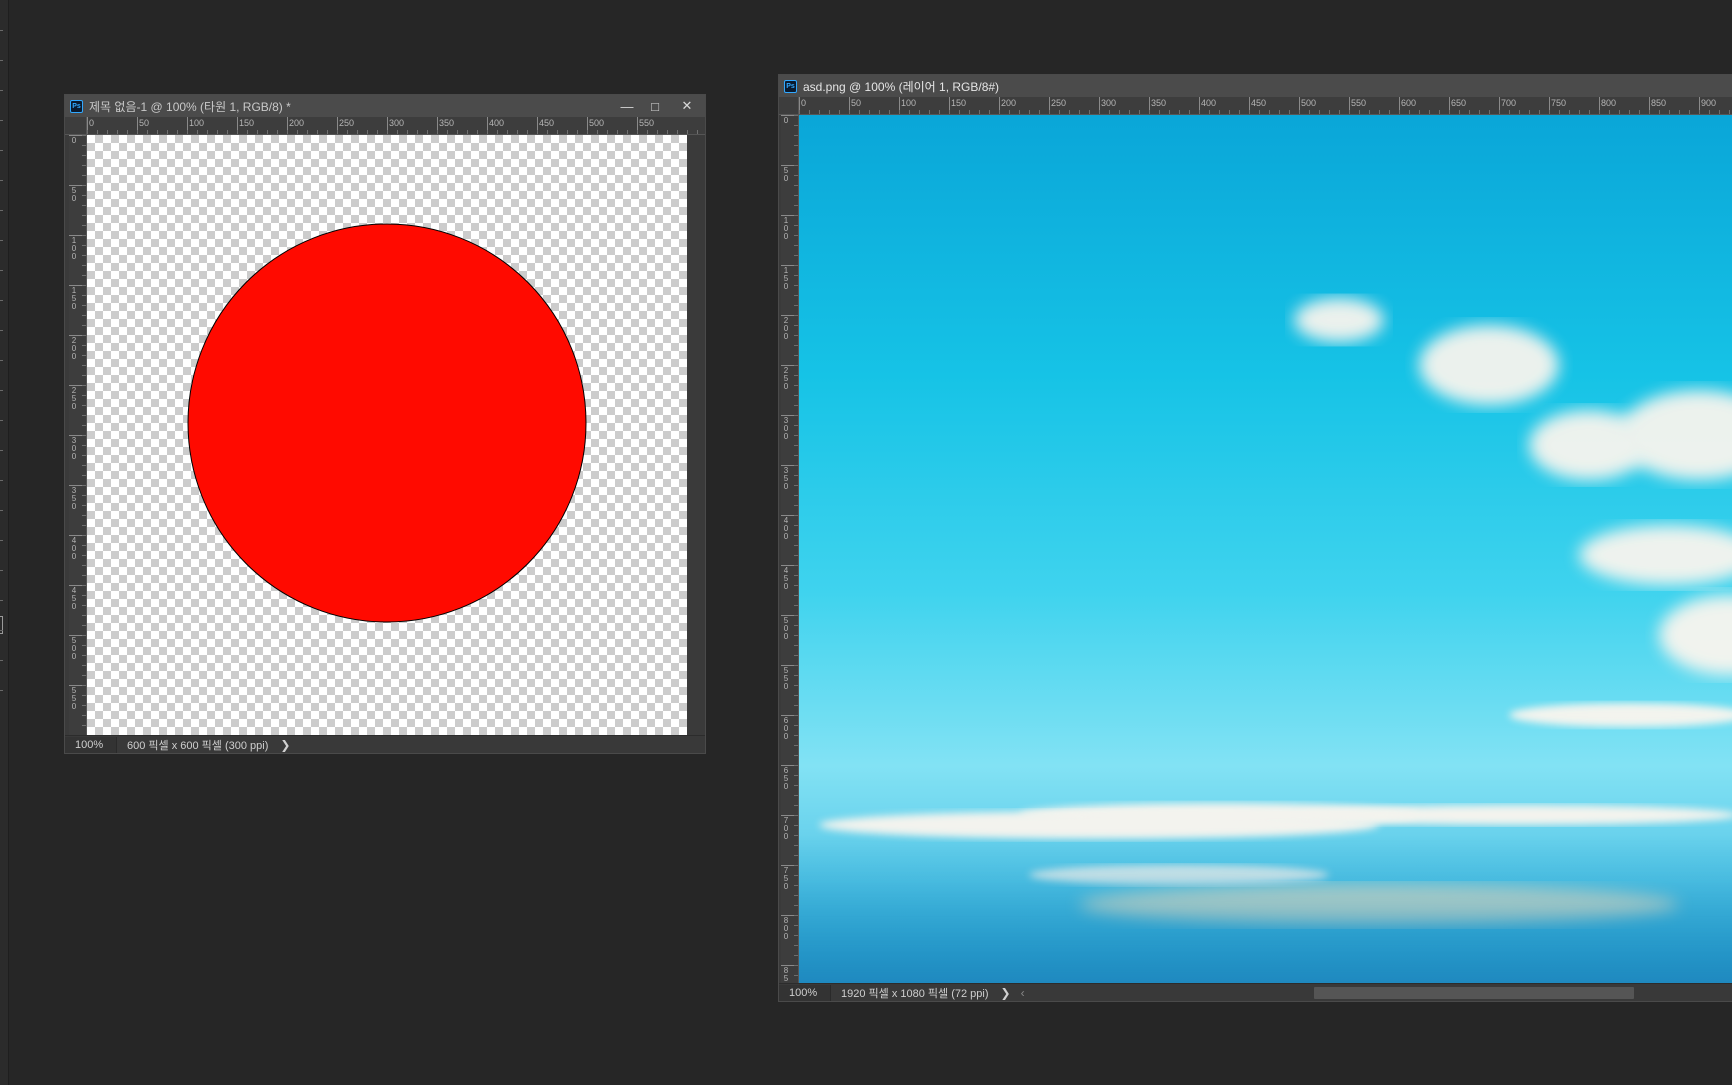  What do you see at coordinates (627, 106) in the screenshot?
I see `minimize-icon: —` at bounding box center [627, 106].